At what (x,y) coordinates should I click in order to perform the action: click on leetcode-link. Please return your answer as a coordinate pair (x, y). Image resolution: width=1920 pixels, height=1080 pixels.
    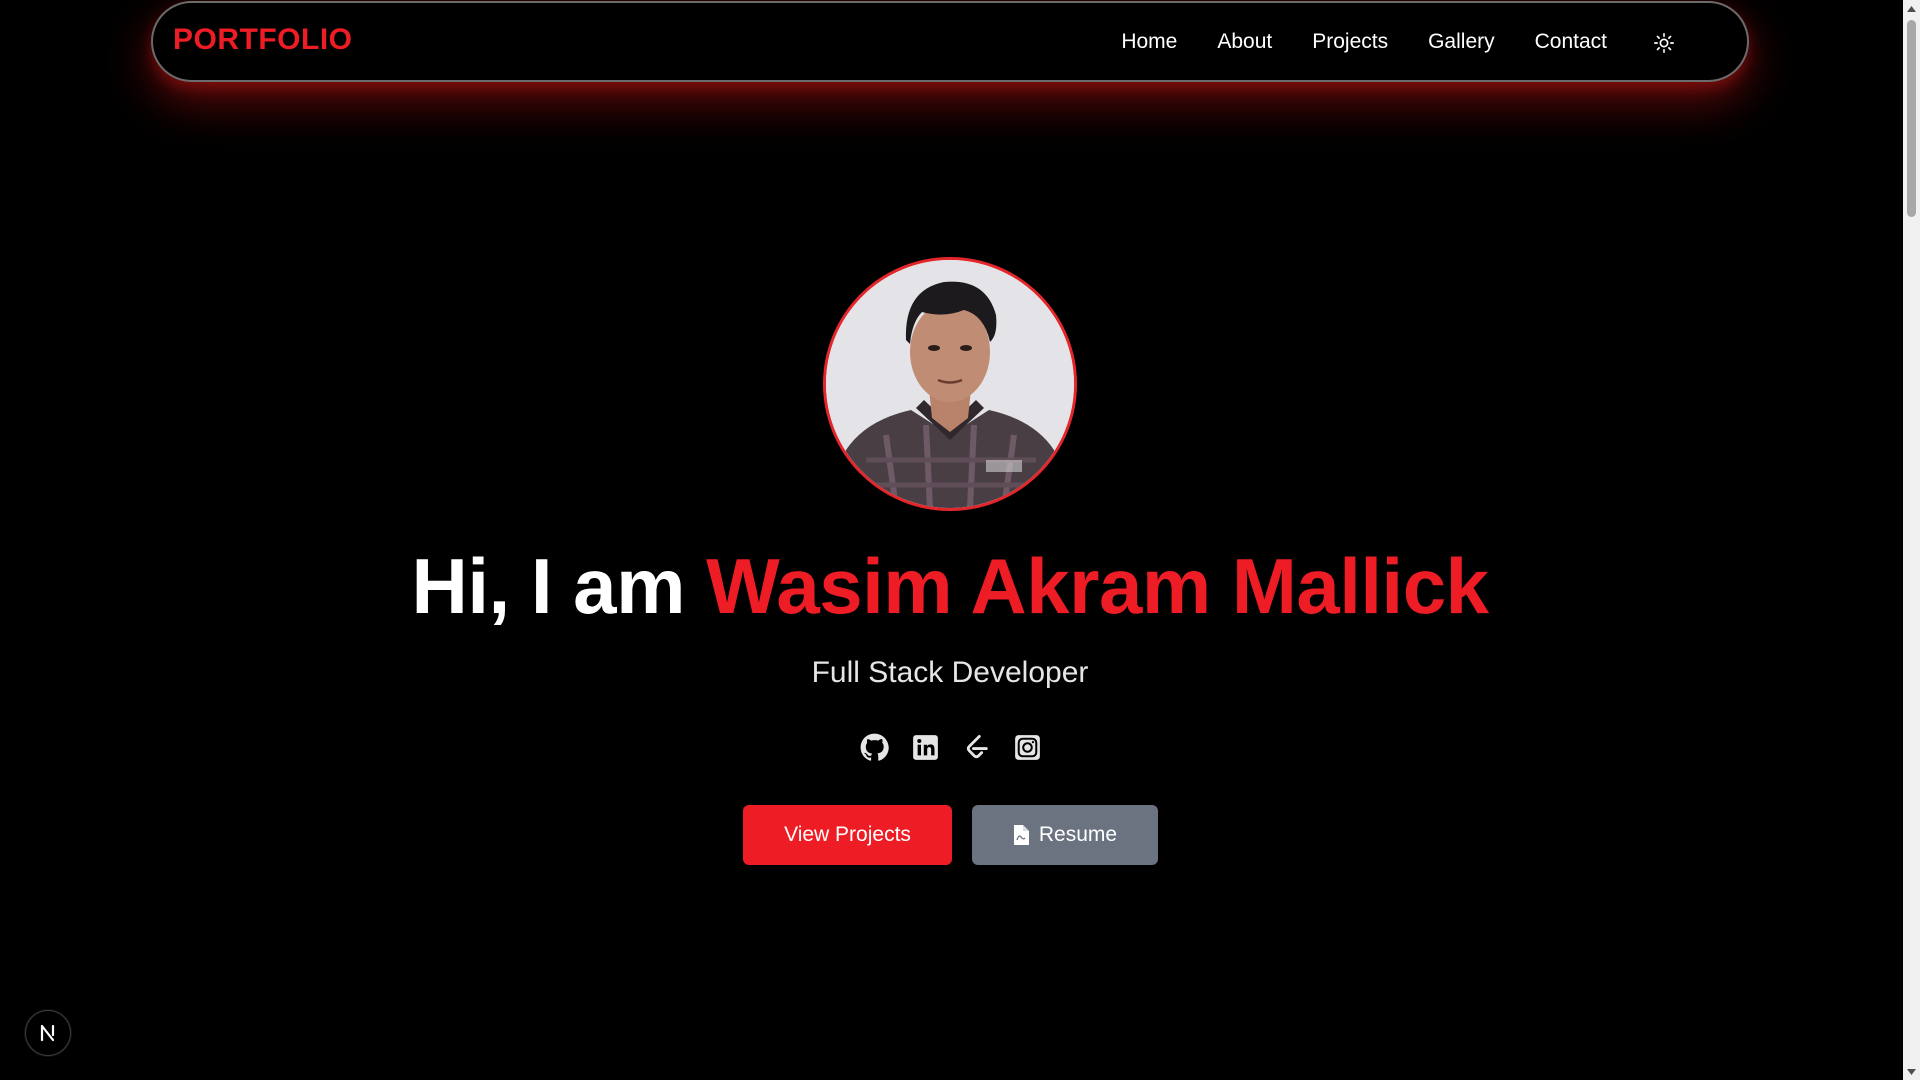
    Looking at the image, I should click on (976, 747).